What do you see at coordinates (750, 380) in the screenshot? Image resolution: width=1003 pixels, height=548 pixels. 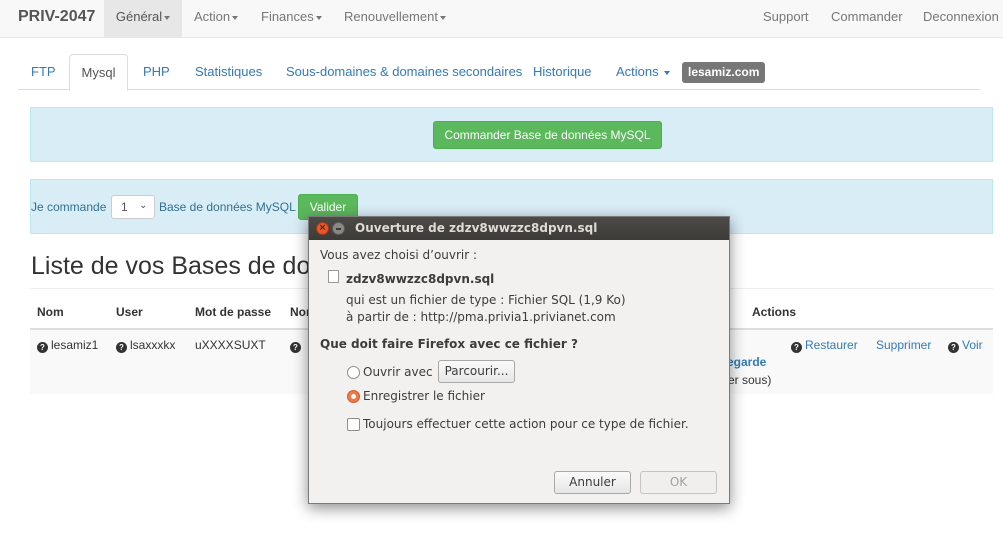 I see `backup-note: er sous)` at bounding box center [750, 380].